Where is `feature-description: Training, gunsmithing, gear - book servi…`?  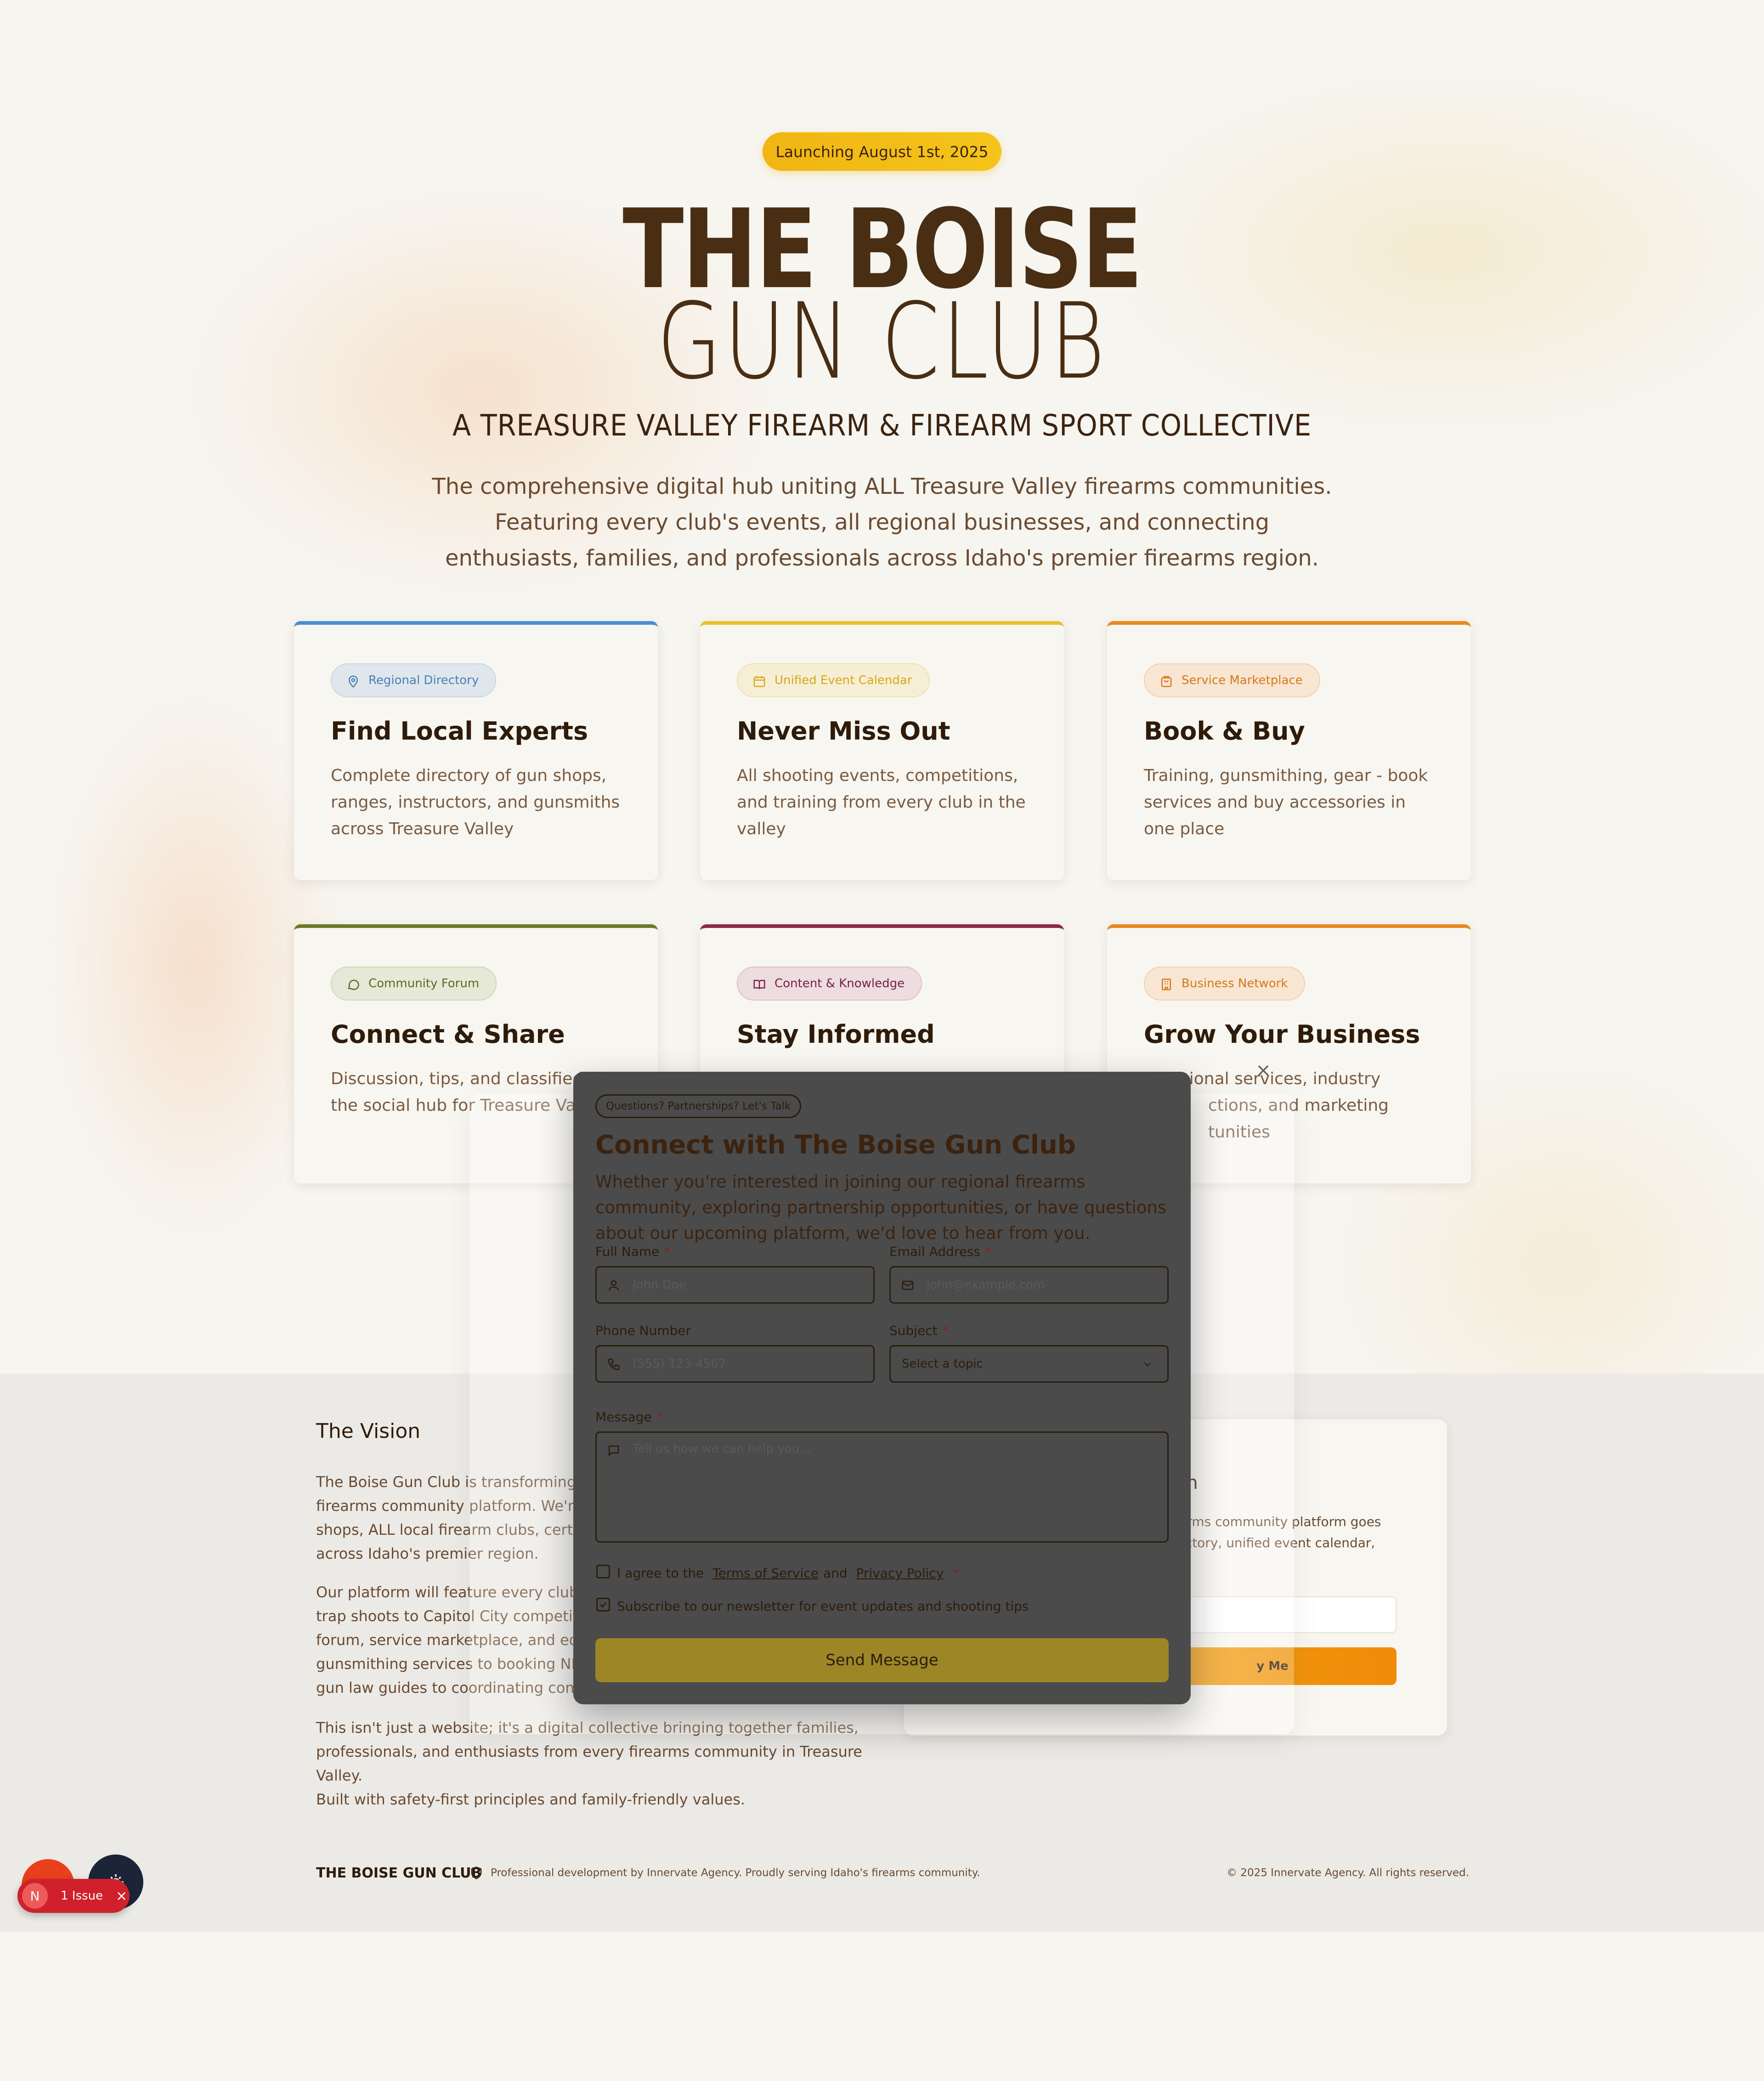 feature-description: Training, gunsmithing, gear - book servi… is located at coordinates (1286, 802).